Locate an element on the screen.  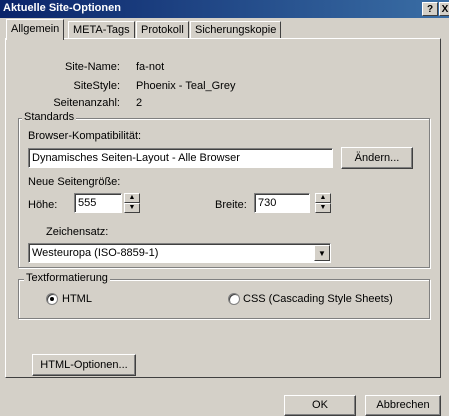
cancel-button: Abbrechen is located at coordinates (403, 405).